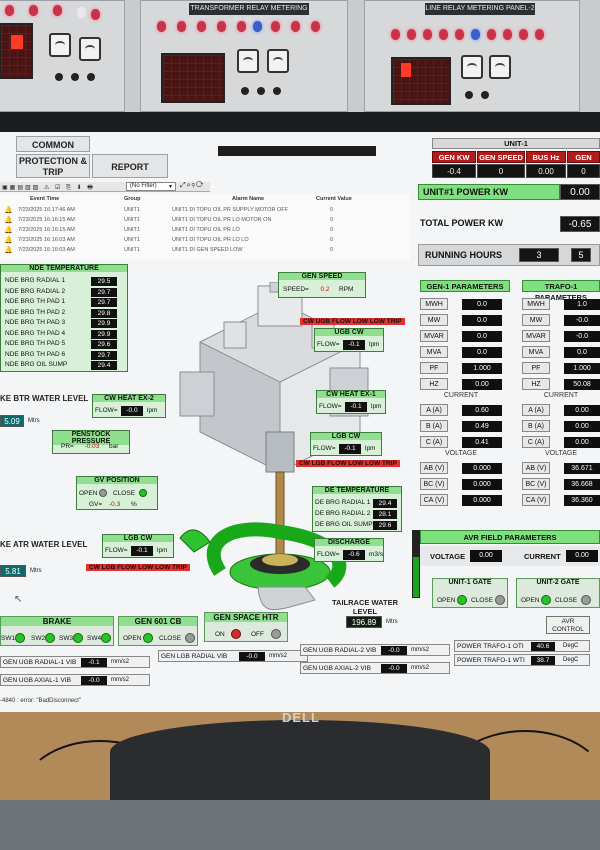 The image size is (600, 850). Describe the element at coordinates (349, 332) in the screenshot. I see `panel-title: UGB CW` at that location.